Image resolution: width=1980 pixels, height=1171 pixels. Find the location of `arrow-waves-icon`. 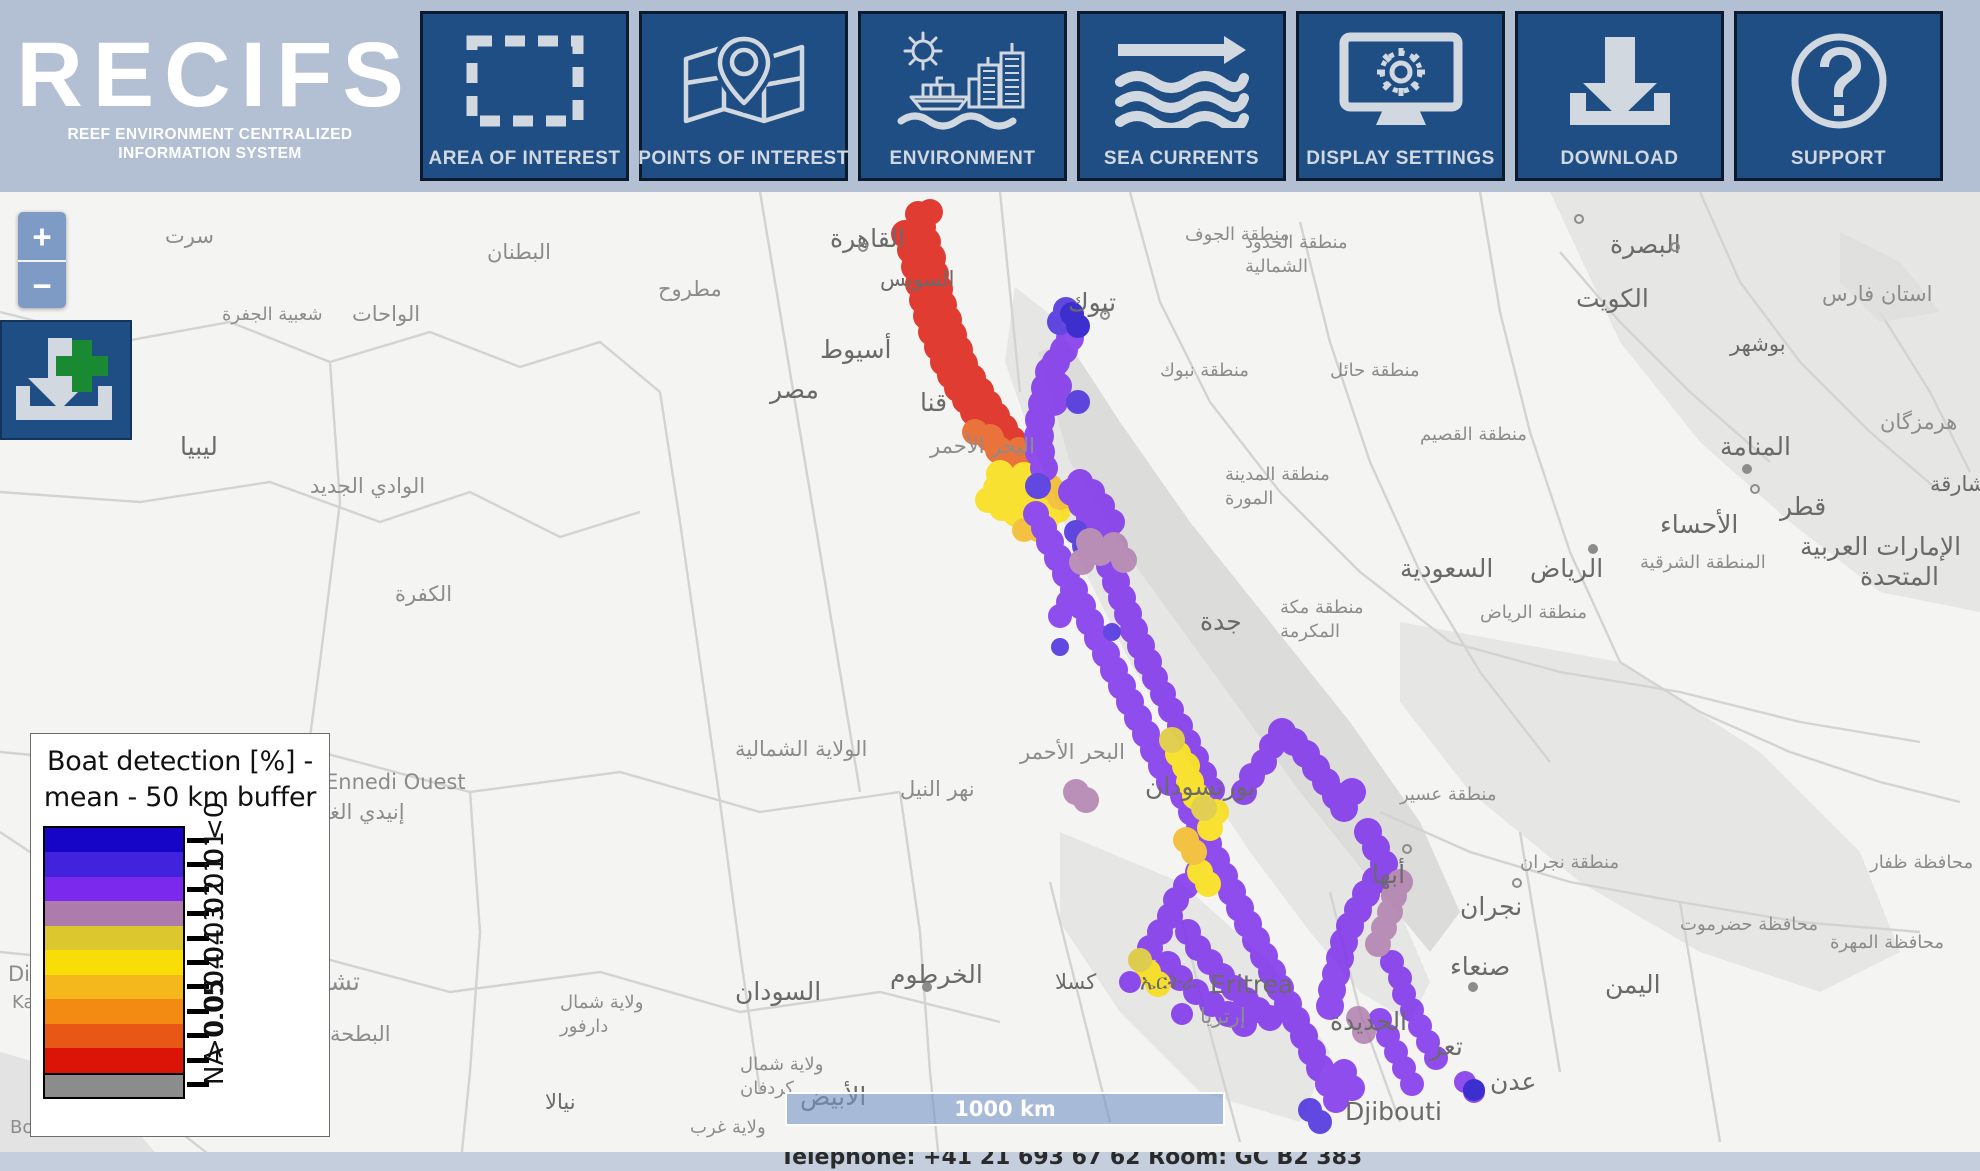

arrow-waves-icon is located at coordinates (1181, 81).